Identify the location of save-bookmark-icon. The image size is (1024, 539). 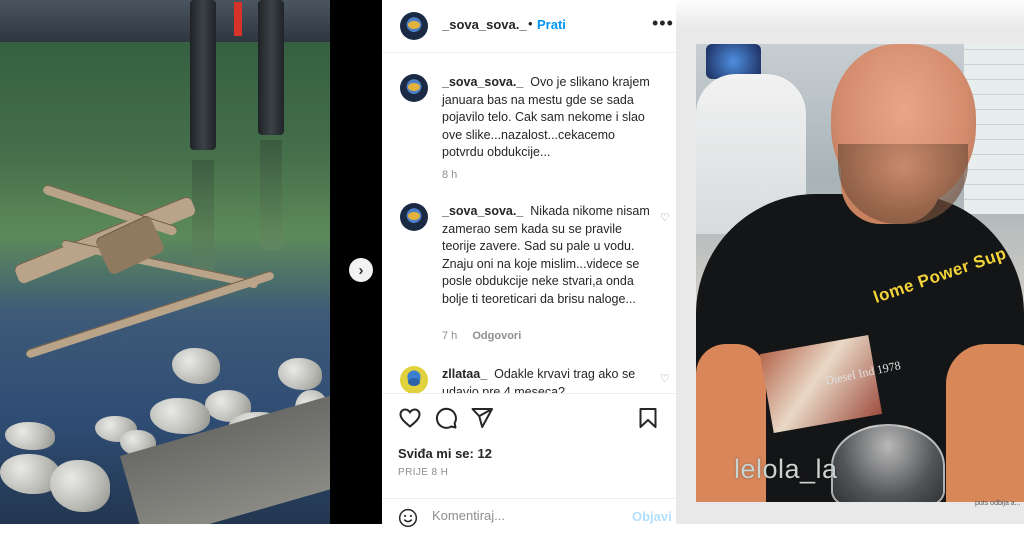
(648, 418).